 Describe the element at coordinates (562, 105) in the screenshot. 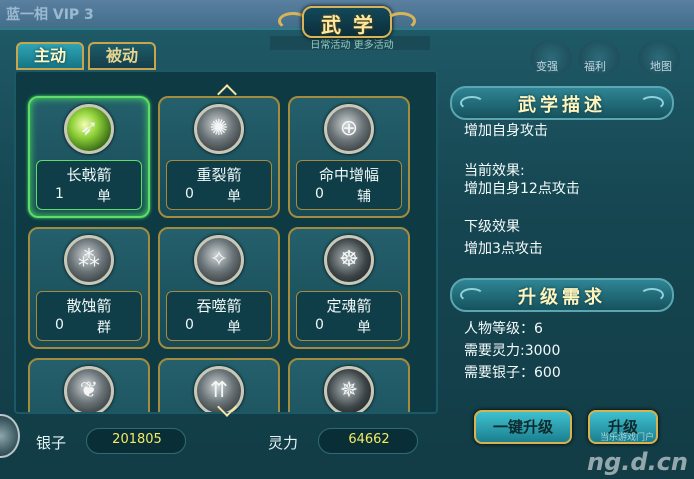

I see `description-title: 武学描述` at that location.